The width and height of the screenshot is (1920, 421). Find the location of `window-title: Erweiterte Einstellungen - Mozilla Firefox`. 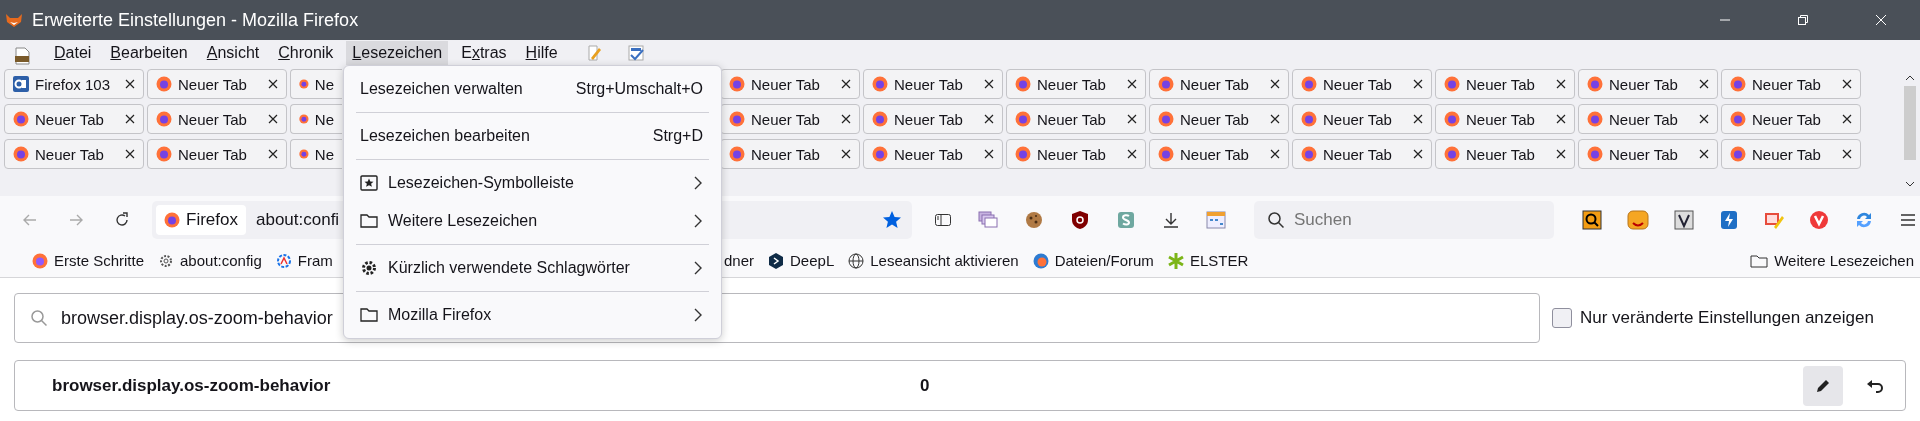

window-title: Erweiterte Einstellungen - Mozilla Firefox is located at coordinates (195, 20).